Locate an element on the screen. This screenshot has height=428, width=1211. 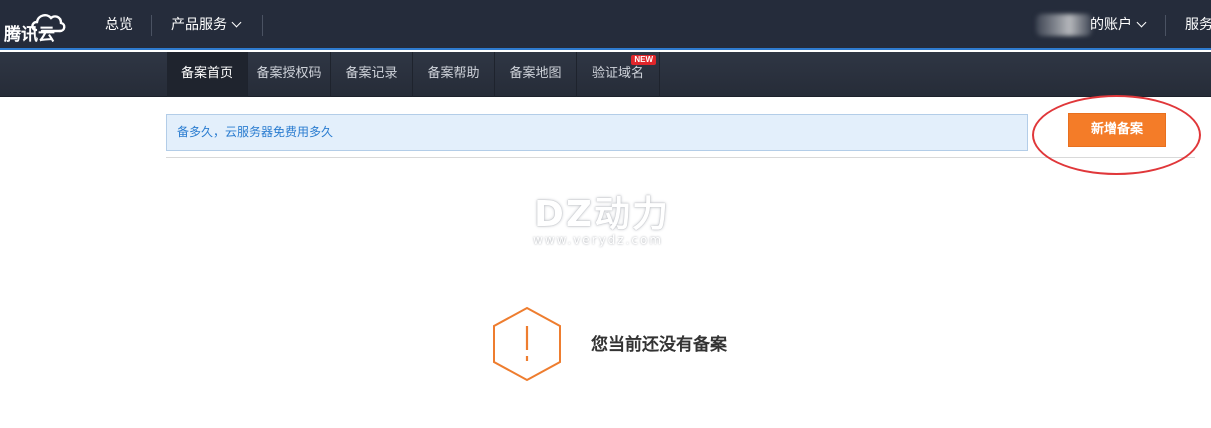
tab-filing-map: 备案地图 is located at coordinates (536, 74).